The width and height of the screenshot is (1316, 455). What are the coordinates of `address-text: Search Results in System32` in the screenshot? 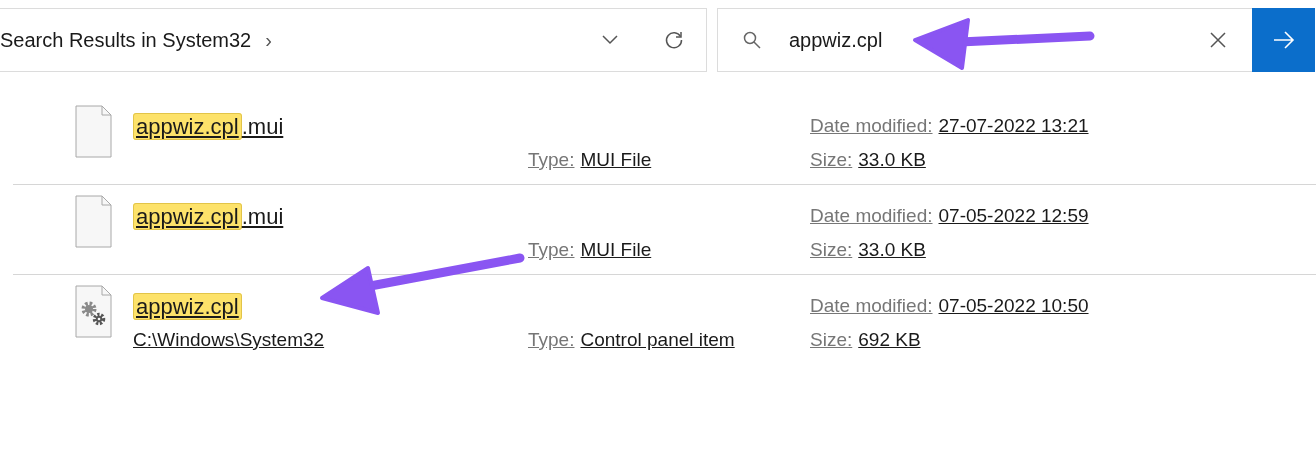 It's located at (126, 40).